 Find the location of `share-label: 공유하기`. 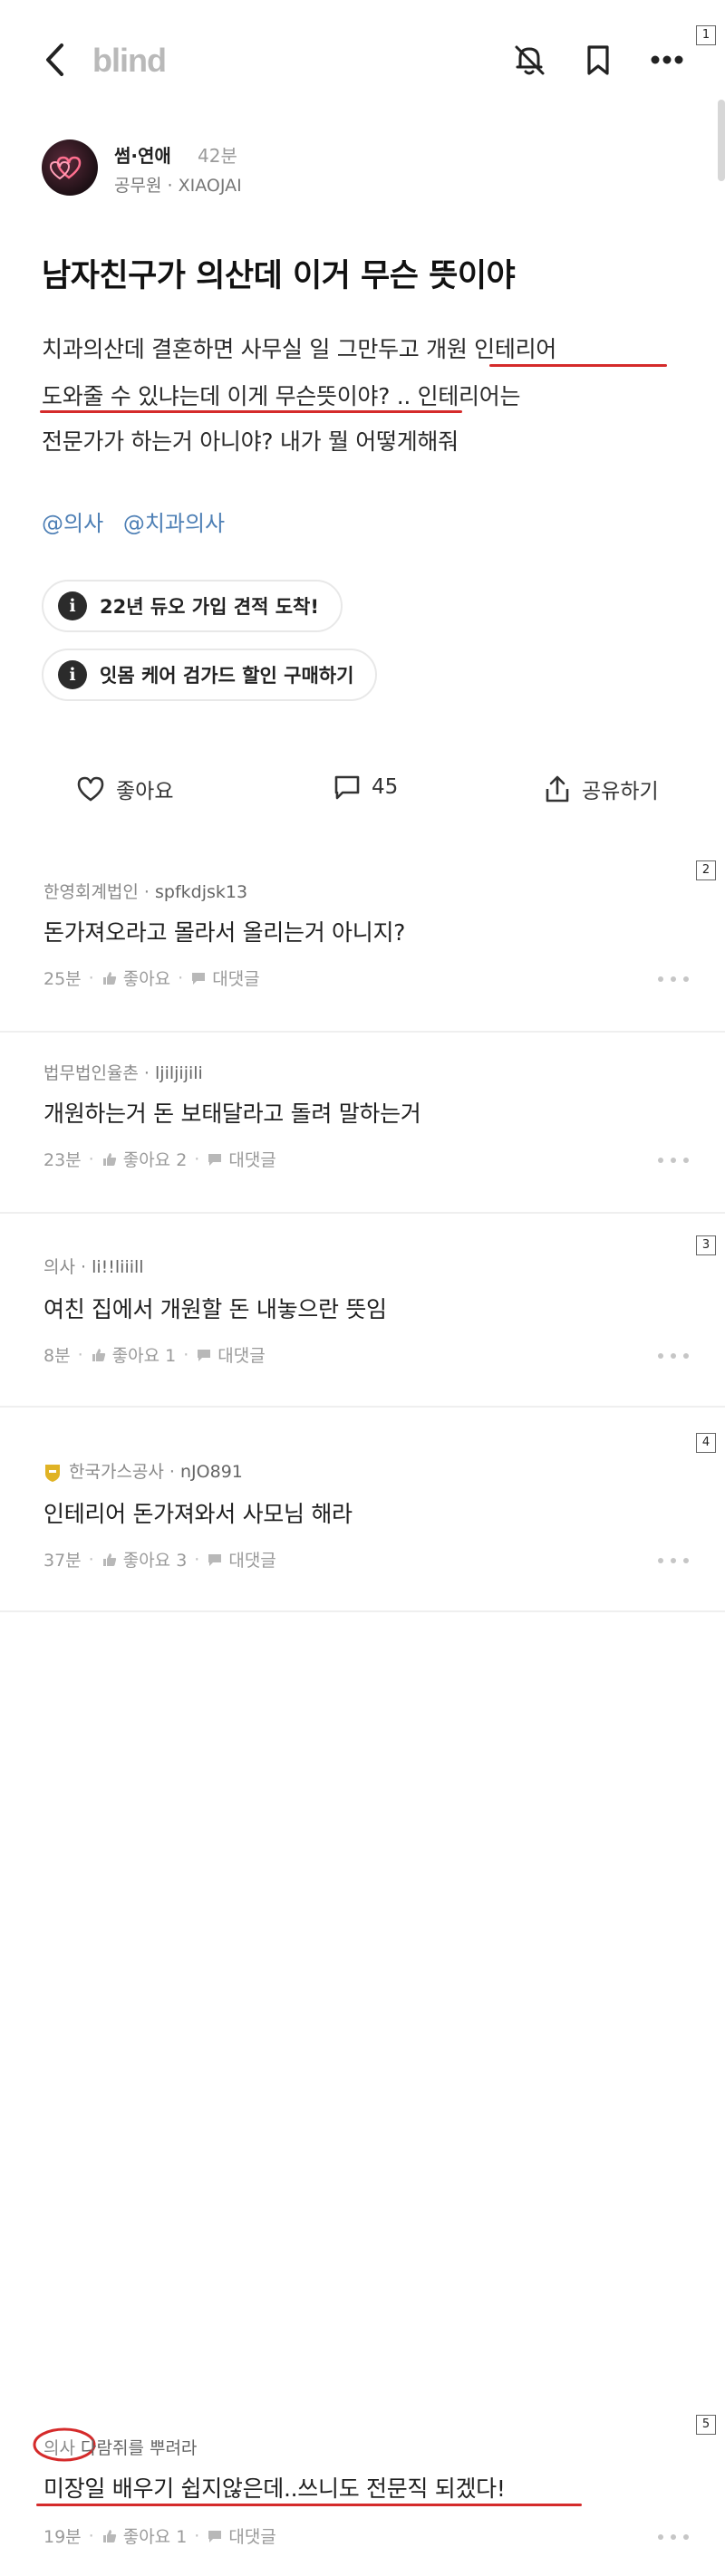

share-label: 공유하기 is located at coordinates (620, 791).